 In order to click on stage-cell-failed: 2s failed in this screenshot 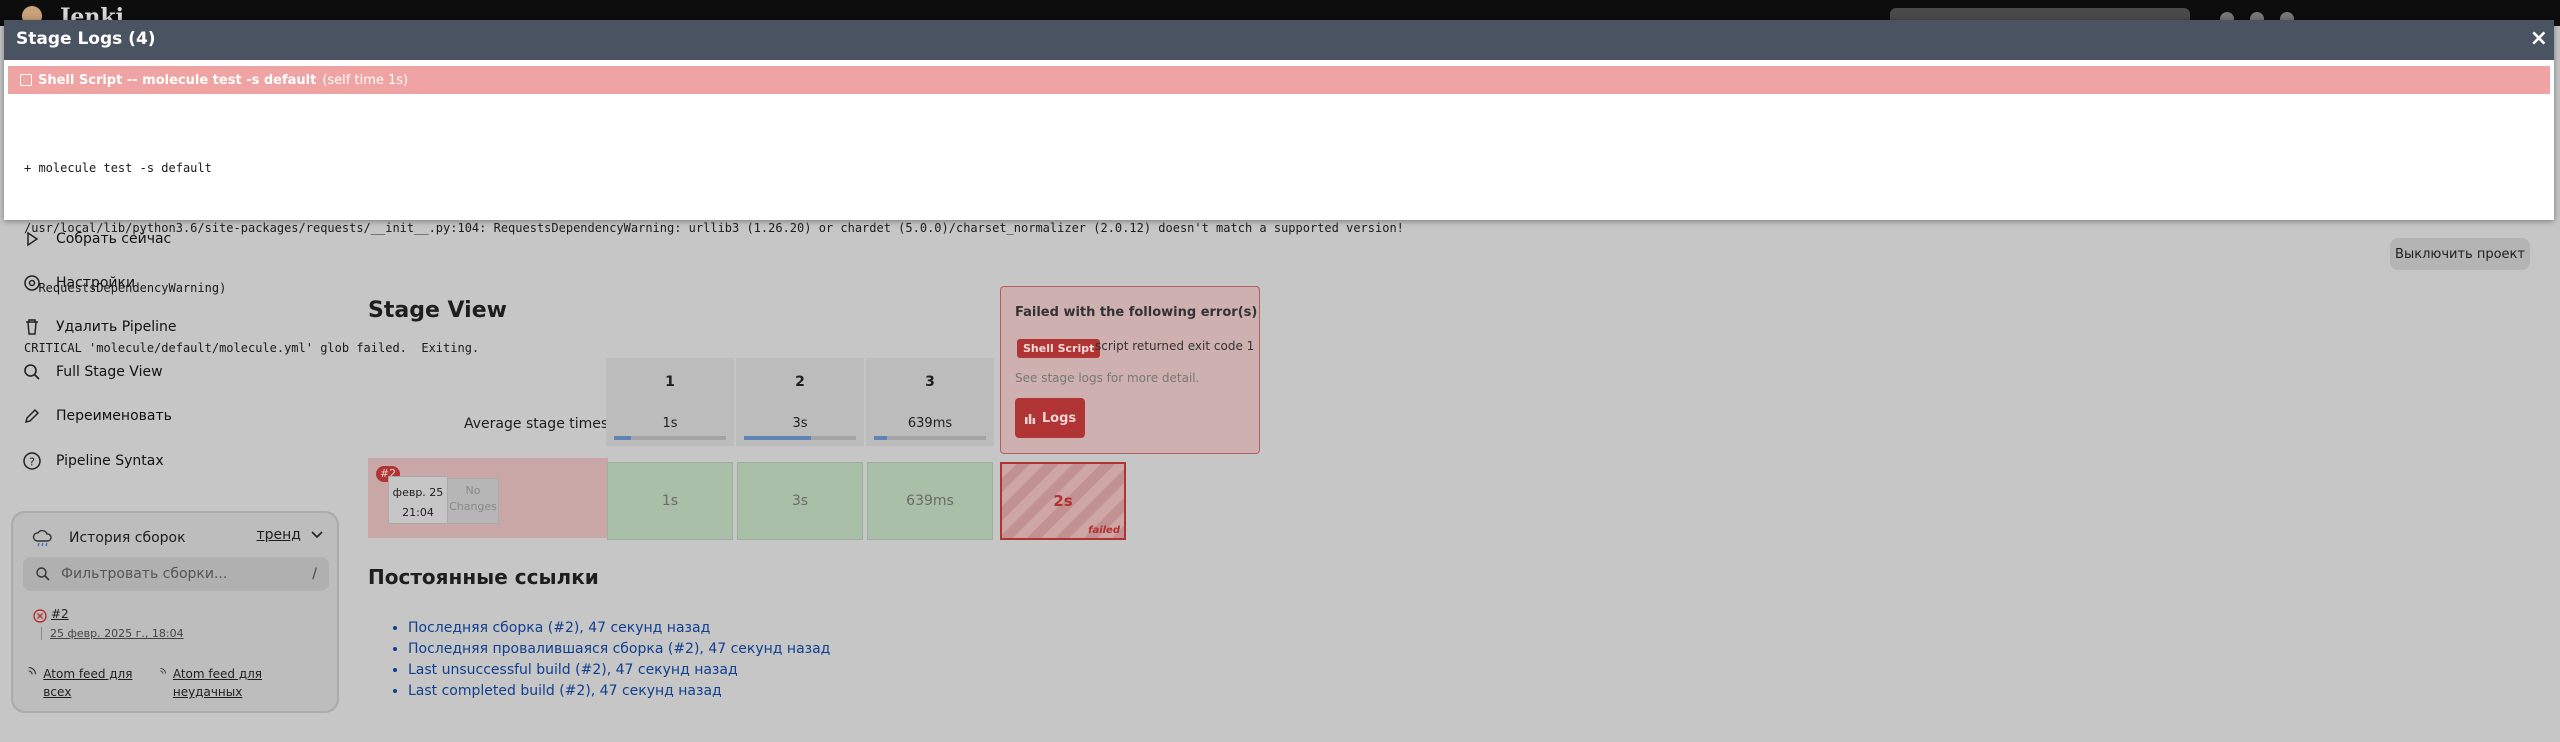, I will do `click(1063, 501)`.